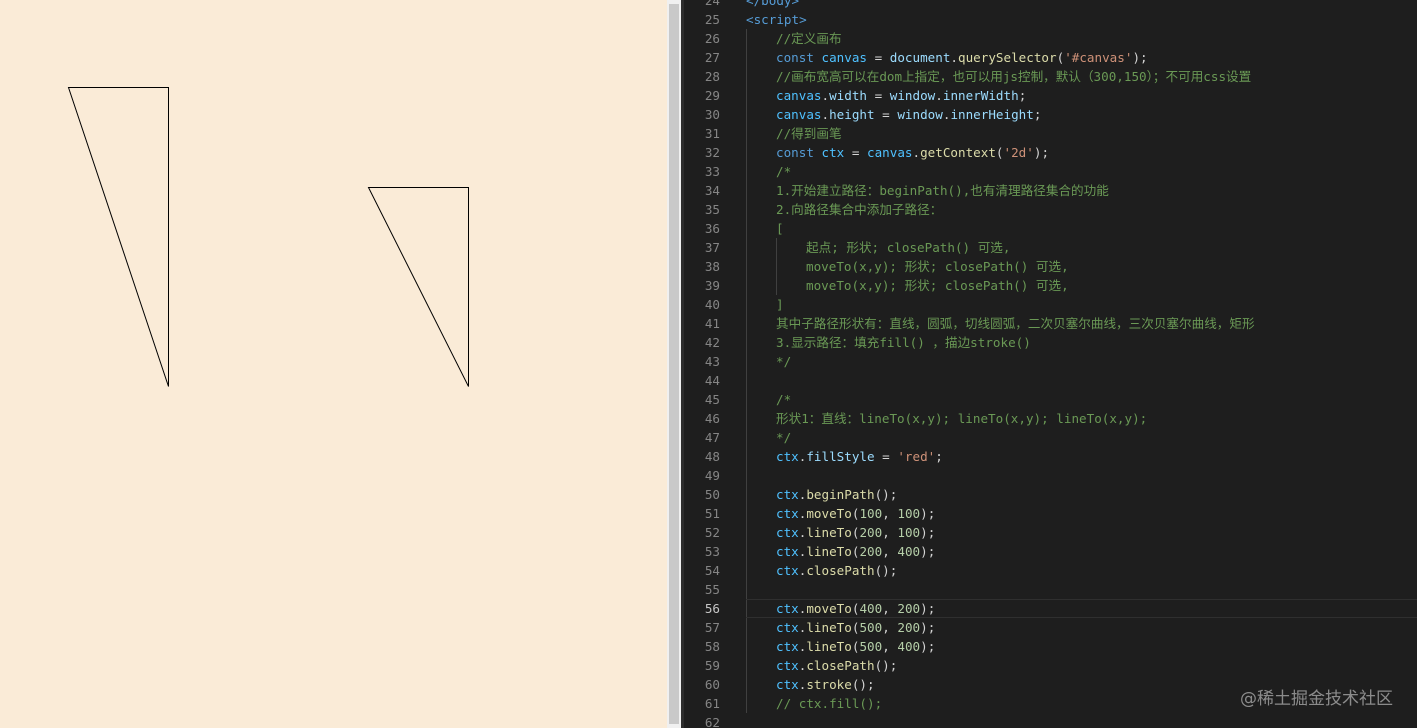 This screenshot has width=1417, height=728. Describe the element at coordinates (712, 38) in the screenshot. I see `line-number: 26` at that location.